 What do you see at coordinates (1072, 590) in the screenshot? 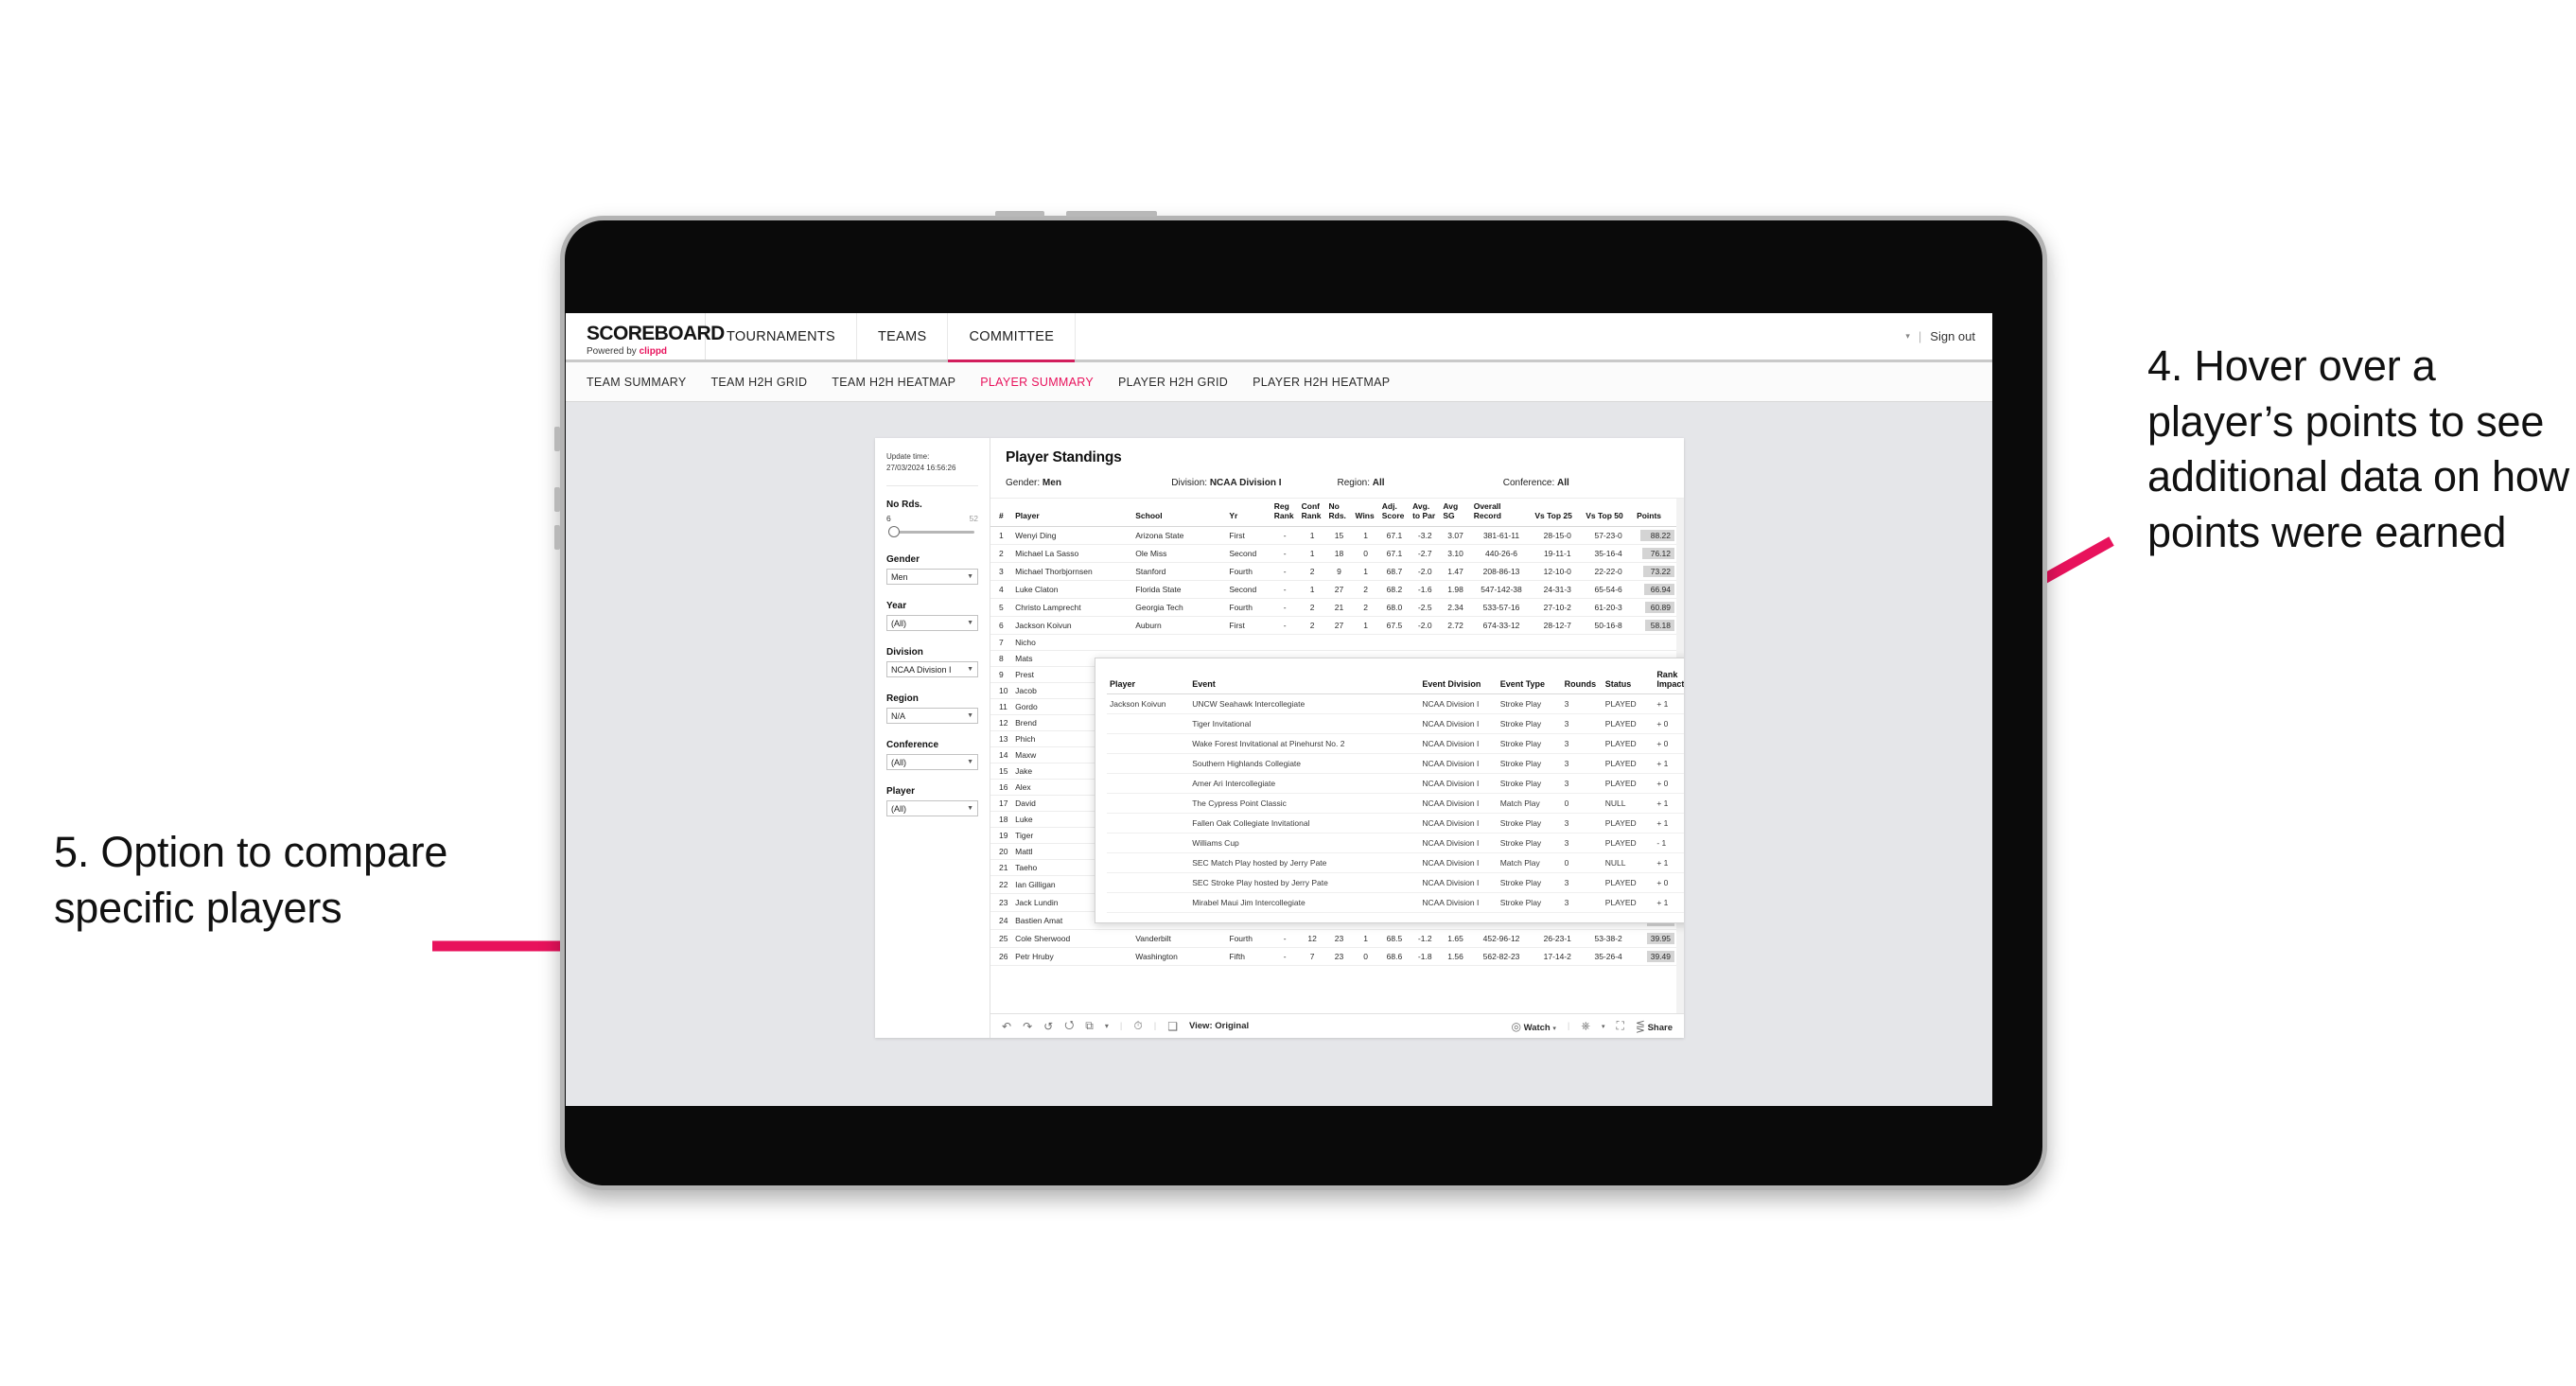
I see `cell-player: Luke Claton` at bounding box center [1072, 590].